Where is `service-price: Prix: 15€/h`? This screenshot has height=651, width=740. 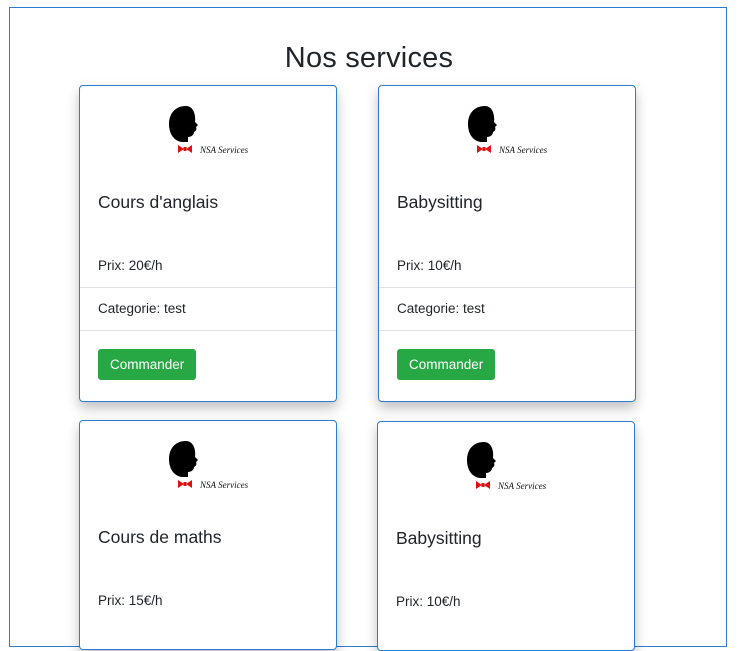 service-price: Prix: 15€/h is located at coordinates (130, 600).